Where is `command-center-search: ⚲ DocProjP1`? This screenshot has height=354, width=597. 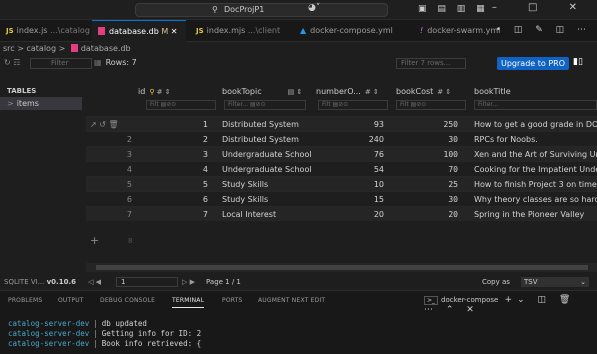
command-center-search: ⚲ DocProjP1 is located at coordinates (261, 10).